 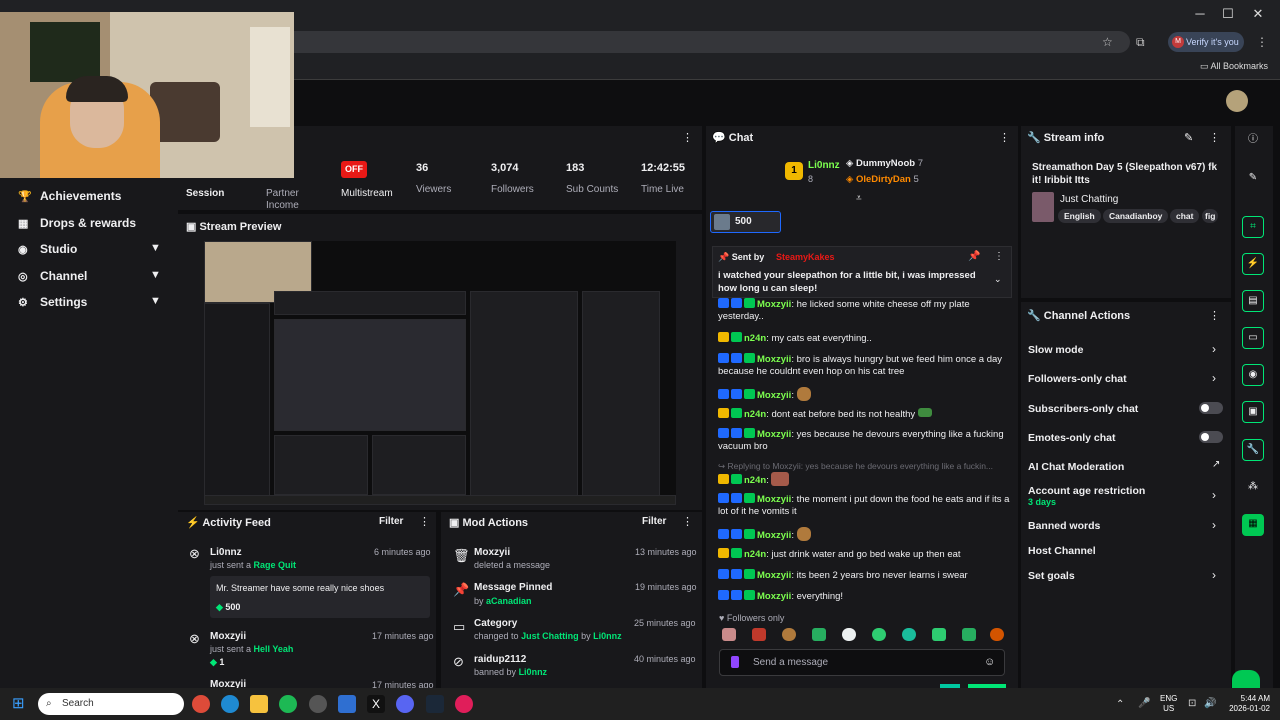 What do you see at coordinates (1140, 42) in the screenshot?
I see `extensions-icon: ⧉` at bounding box center [1140, 42].